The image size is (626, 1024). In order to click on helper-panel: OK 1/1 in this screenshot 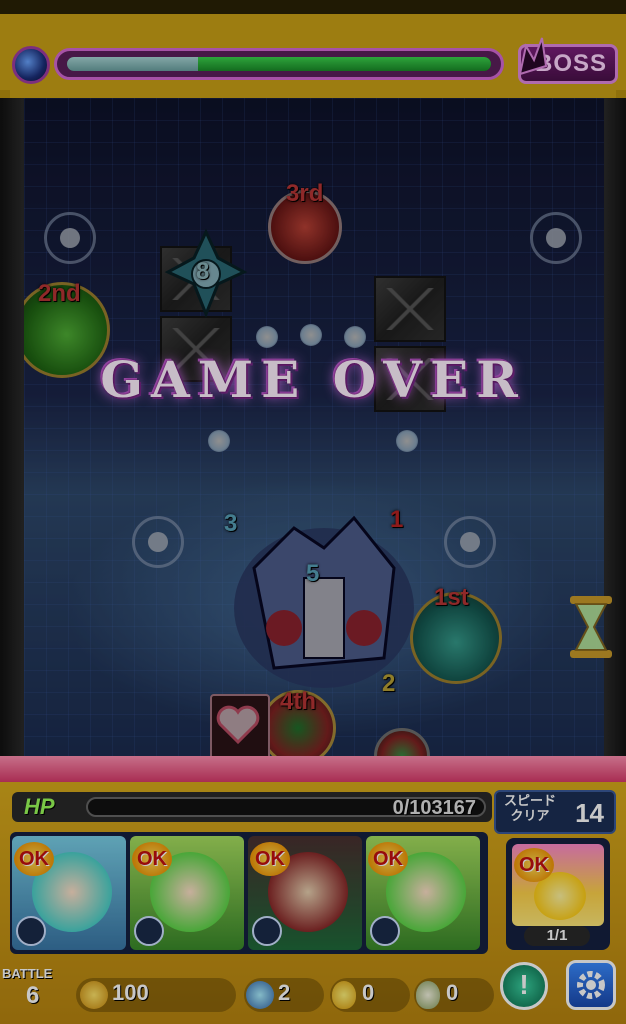, I will do `click(558, 894)`.